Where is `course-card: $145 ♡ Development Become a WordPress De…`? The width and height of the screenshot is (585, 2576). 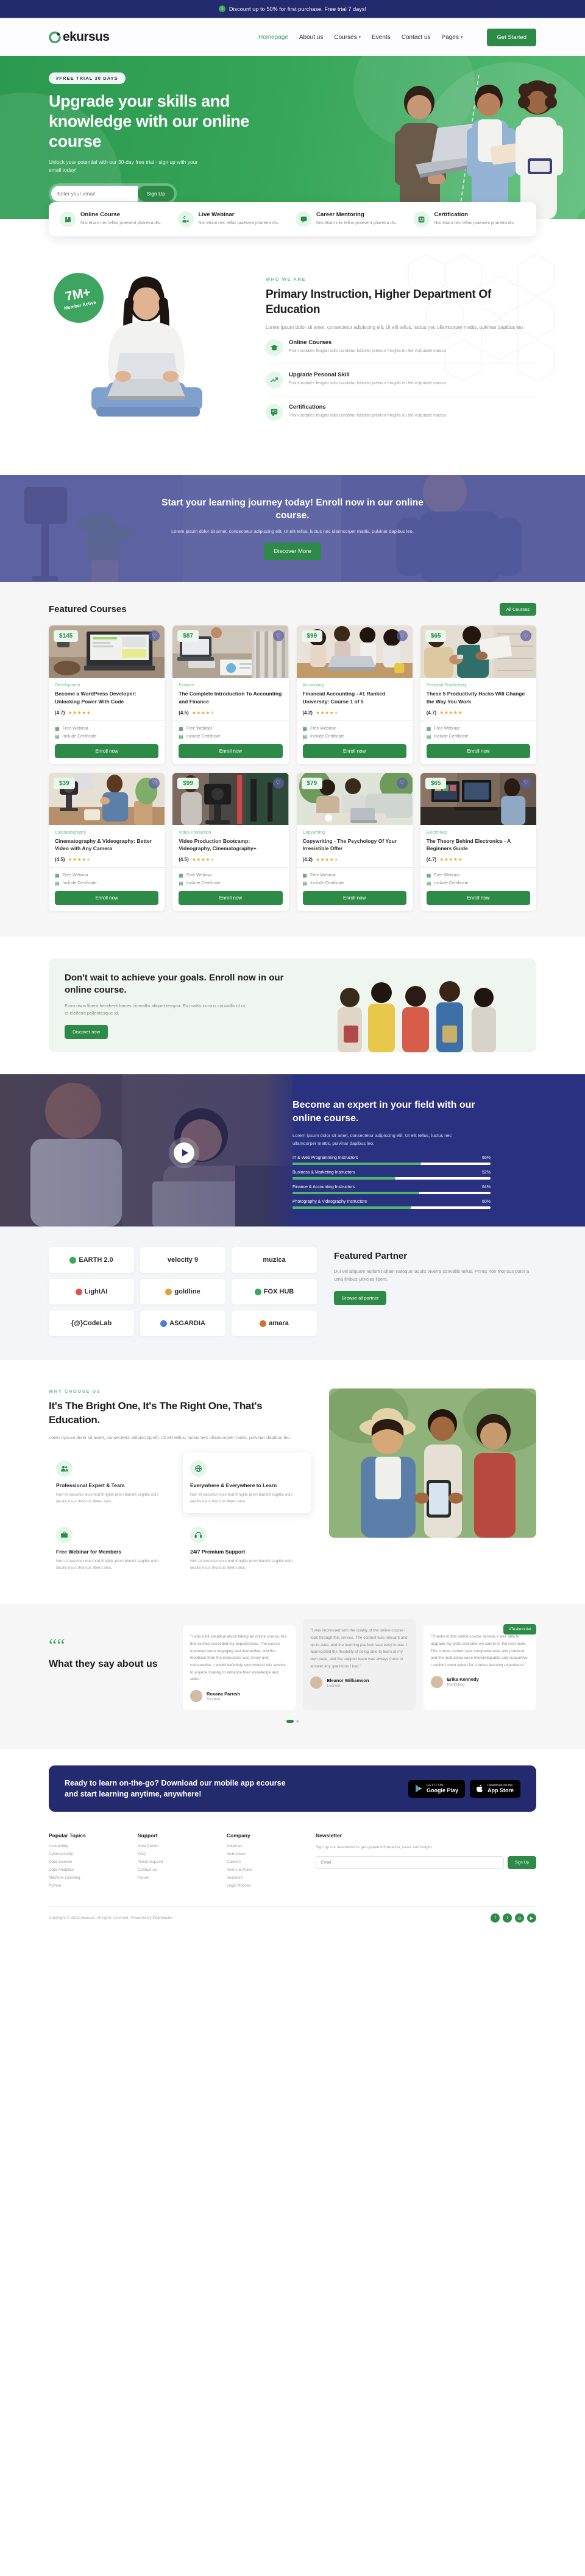 course-card: $145 ♡ Development Become a WordPress De… is located at coordinates (107, 694).